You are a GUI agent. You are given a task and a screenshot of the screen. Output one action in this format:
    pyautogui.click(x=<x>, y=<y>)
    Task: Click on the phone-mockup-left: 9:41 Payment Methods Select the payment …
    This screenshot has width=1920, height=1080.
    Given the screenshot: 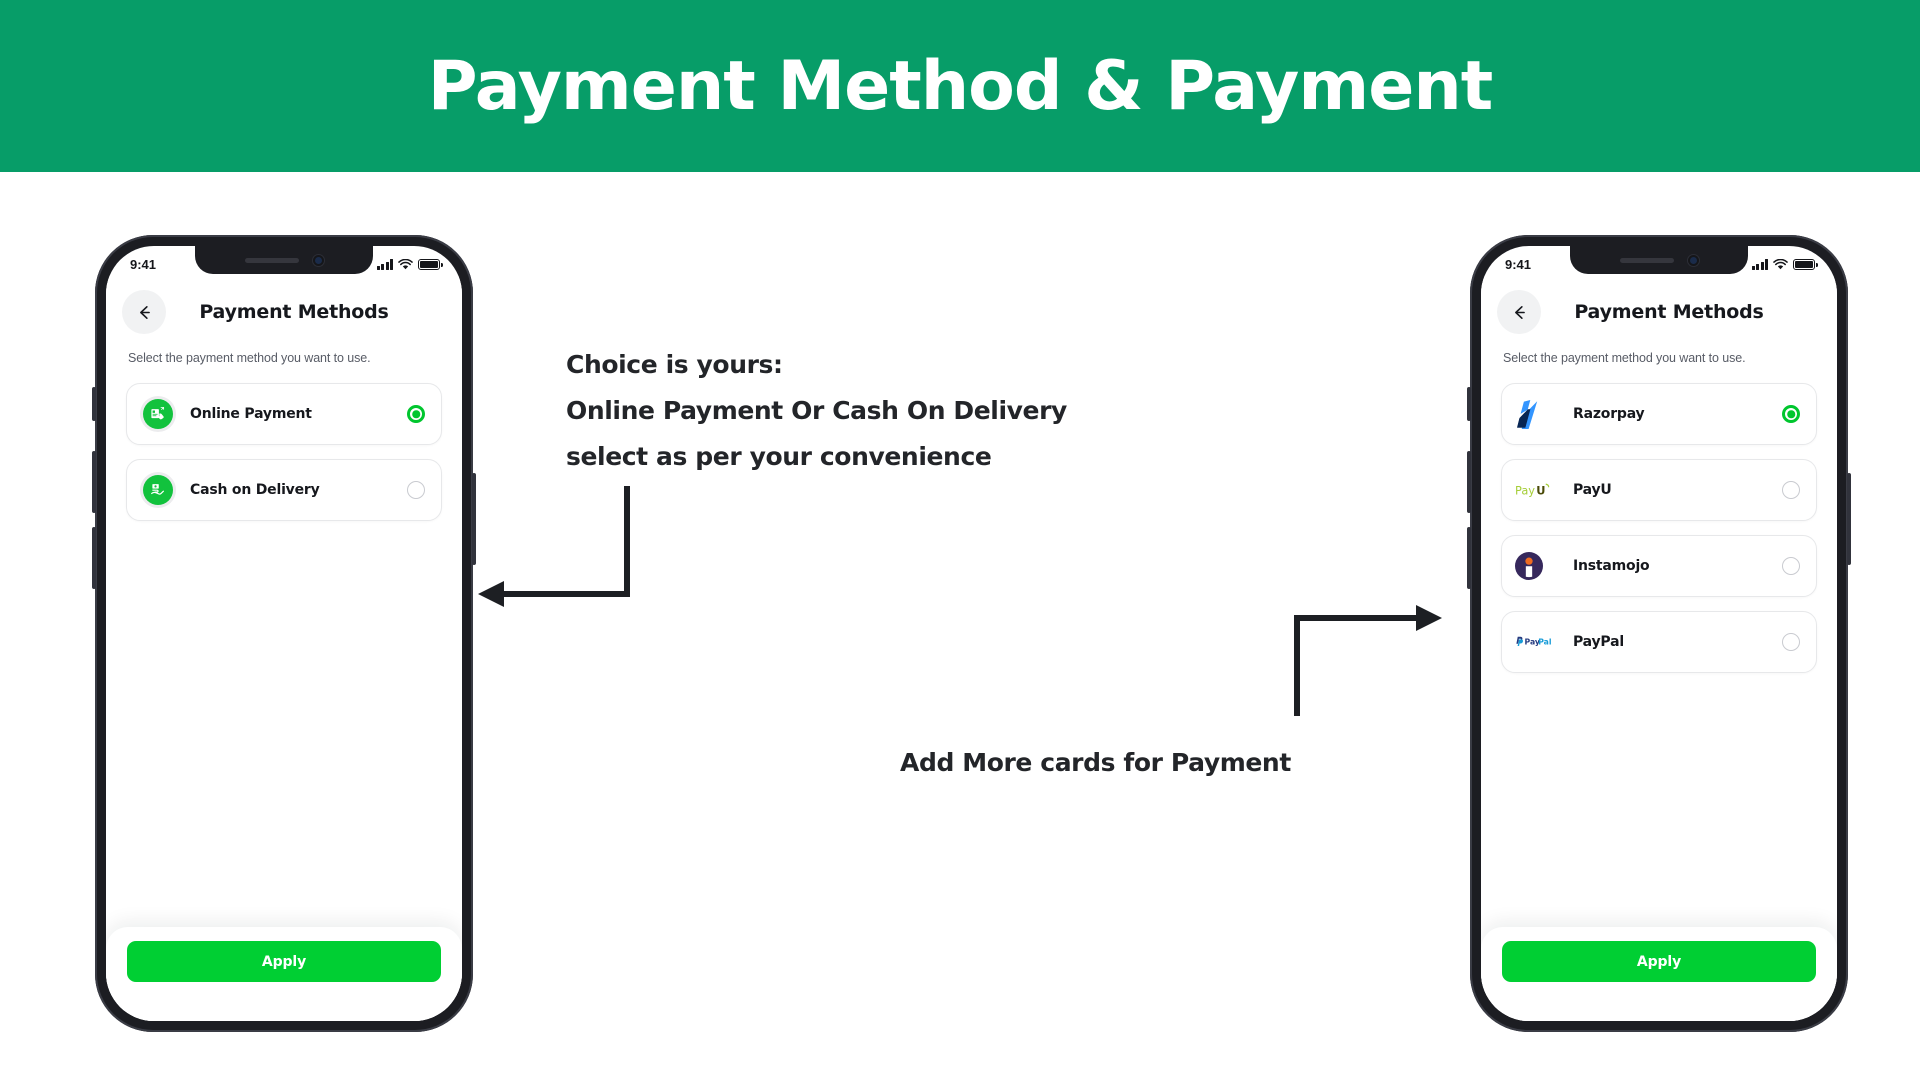 What is the action you would take?
    pyautogui.click(x=284, y=633)
    